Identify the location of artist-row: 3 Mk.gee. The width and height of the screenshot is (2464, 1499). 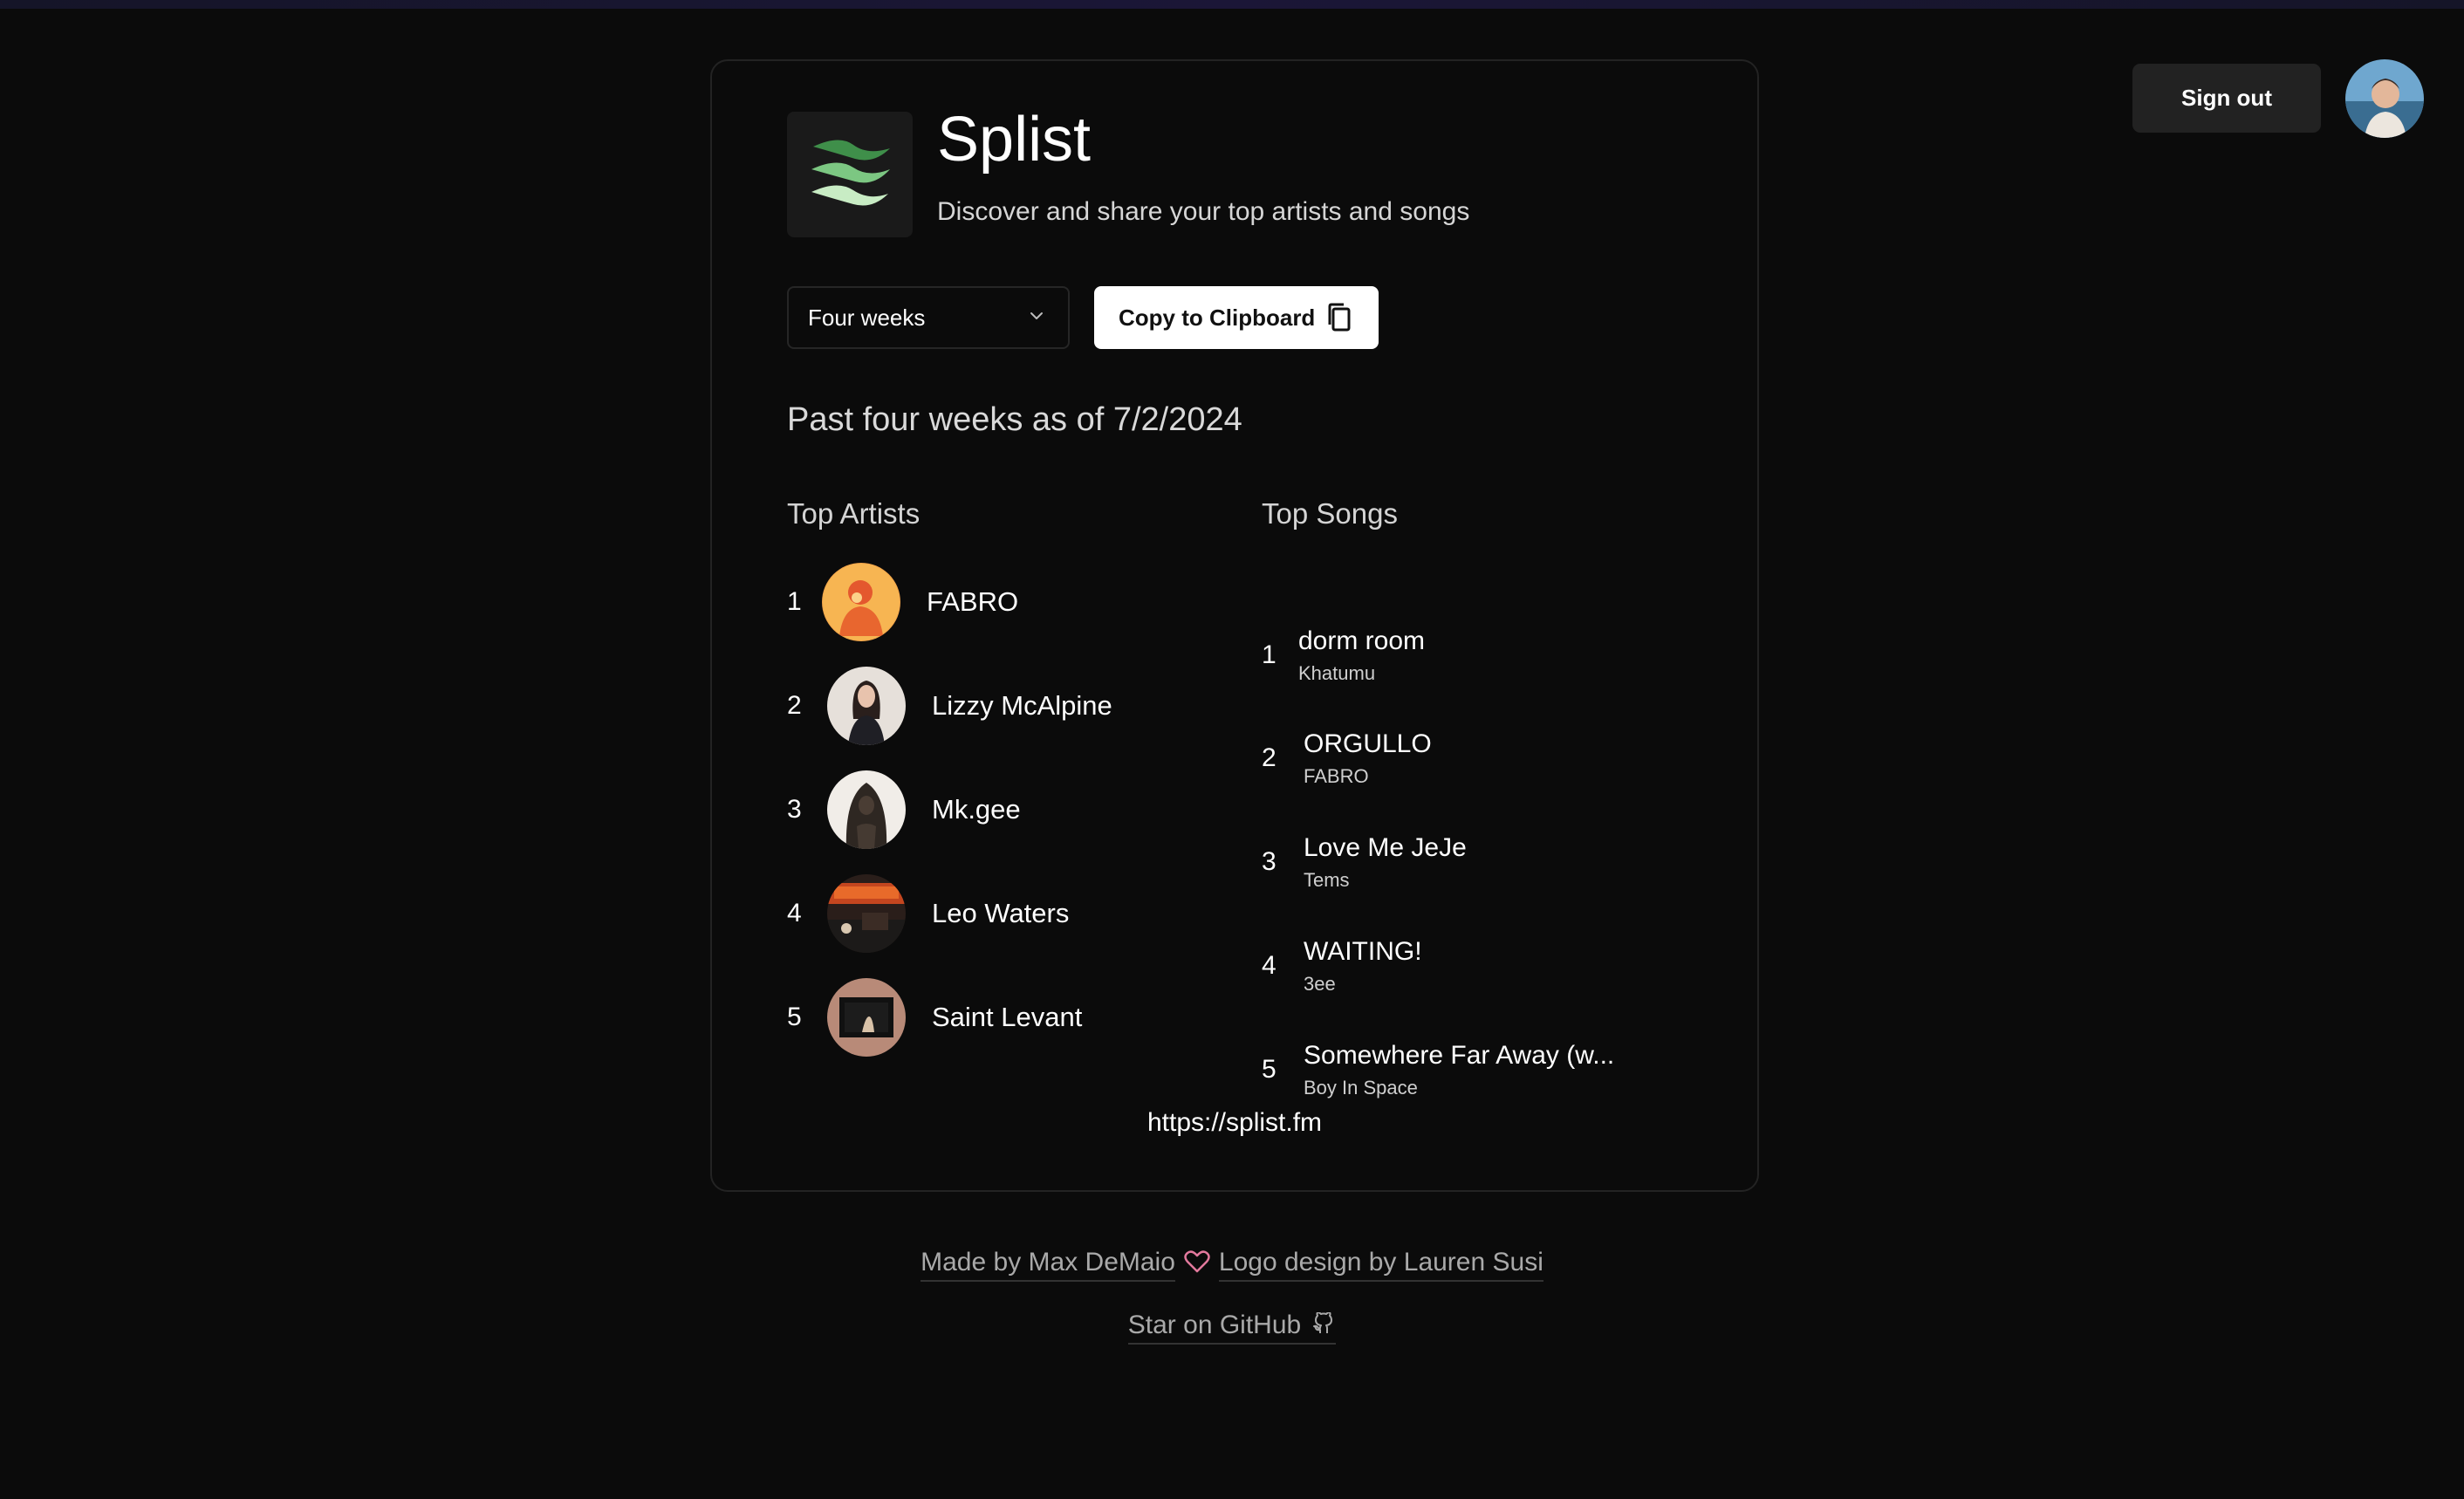
(904, 809).